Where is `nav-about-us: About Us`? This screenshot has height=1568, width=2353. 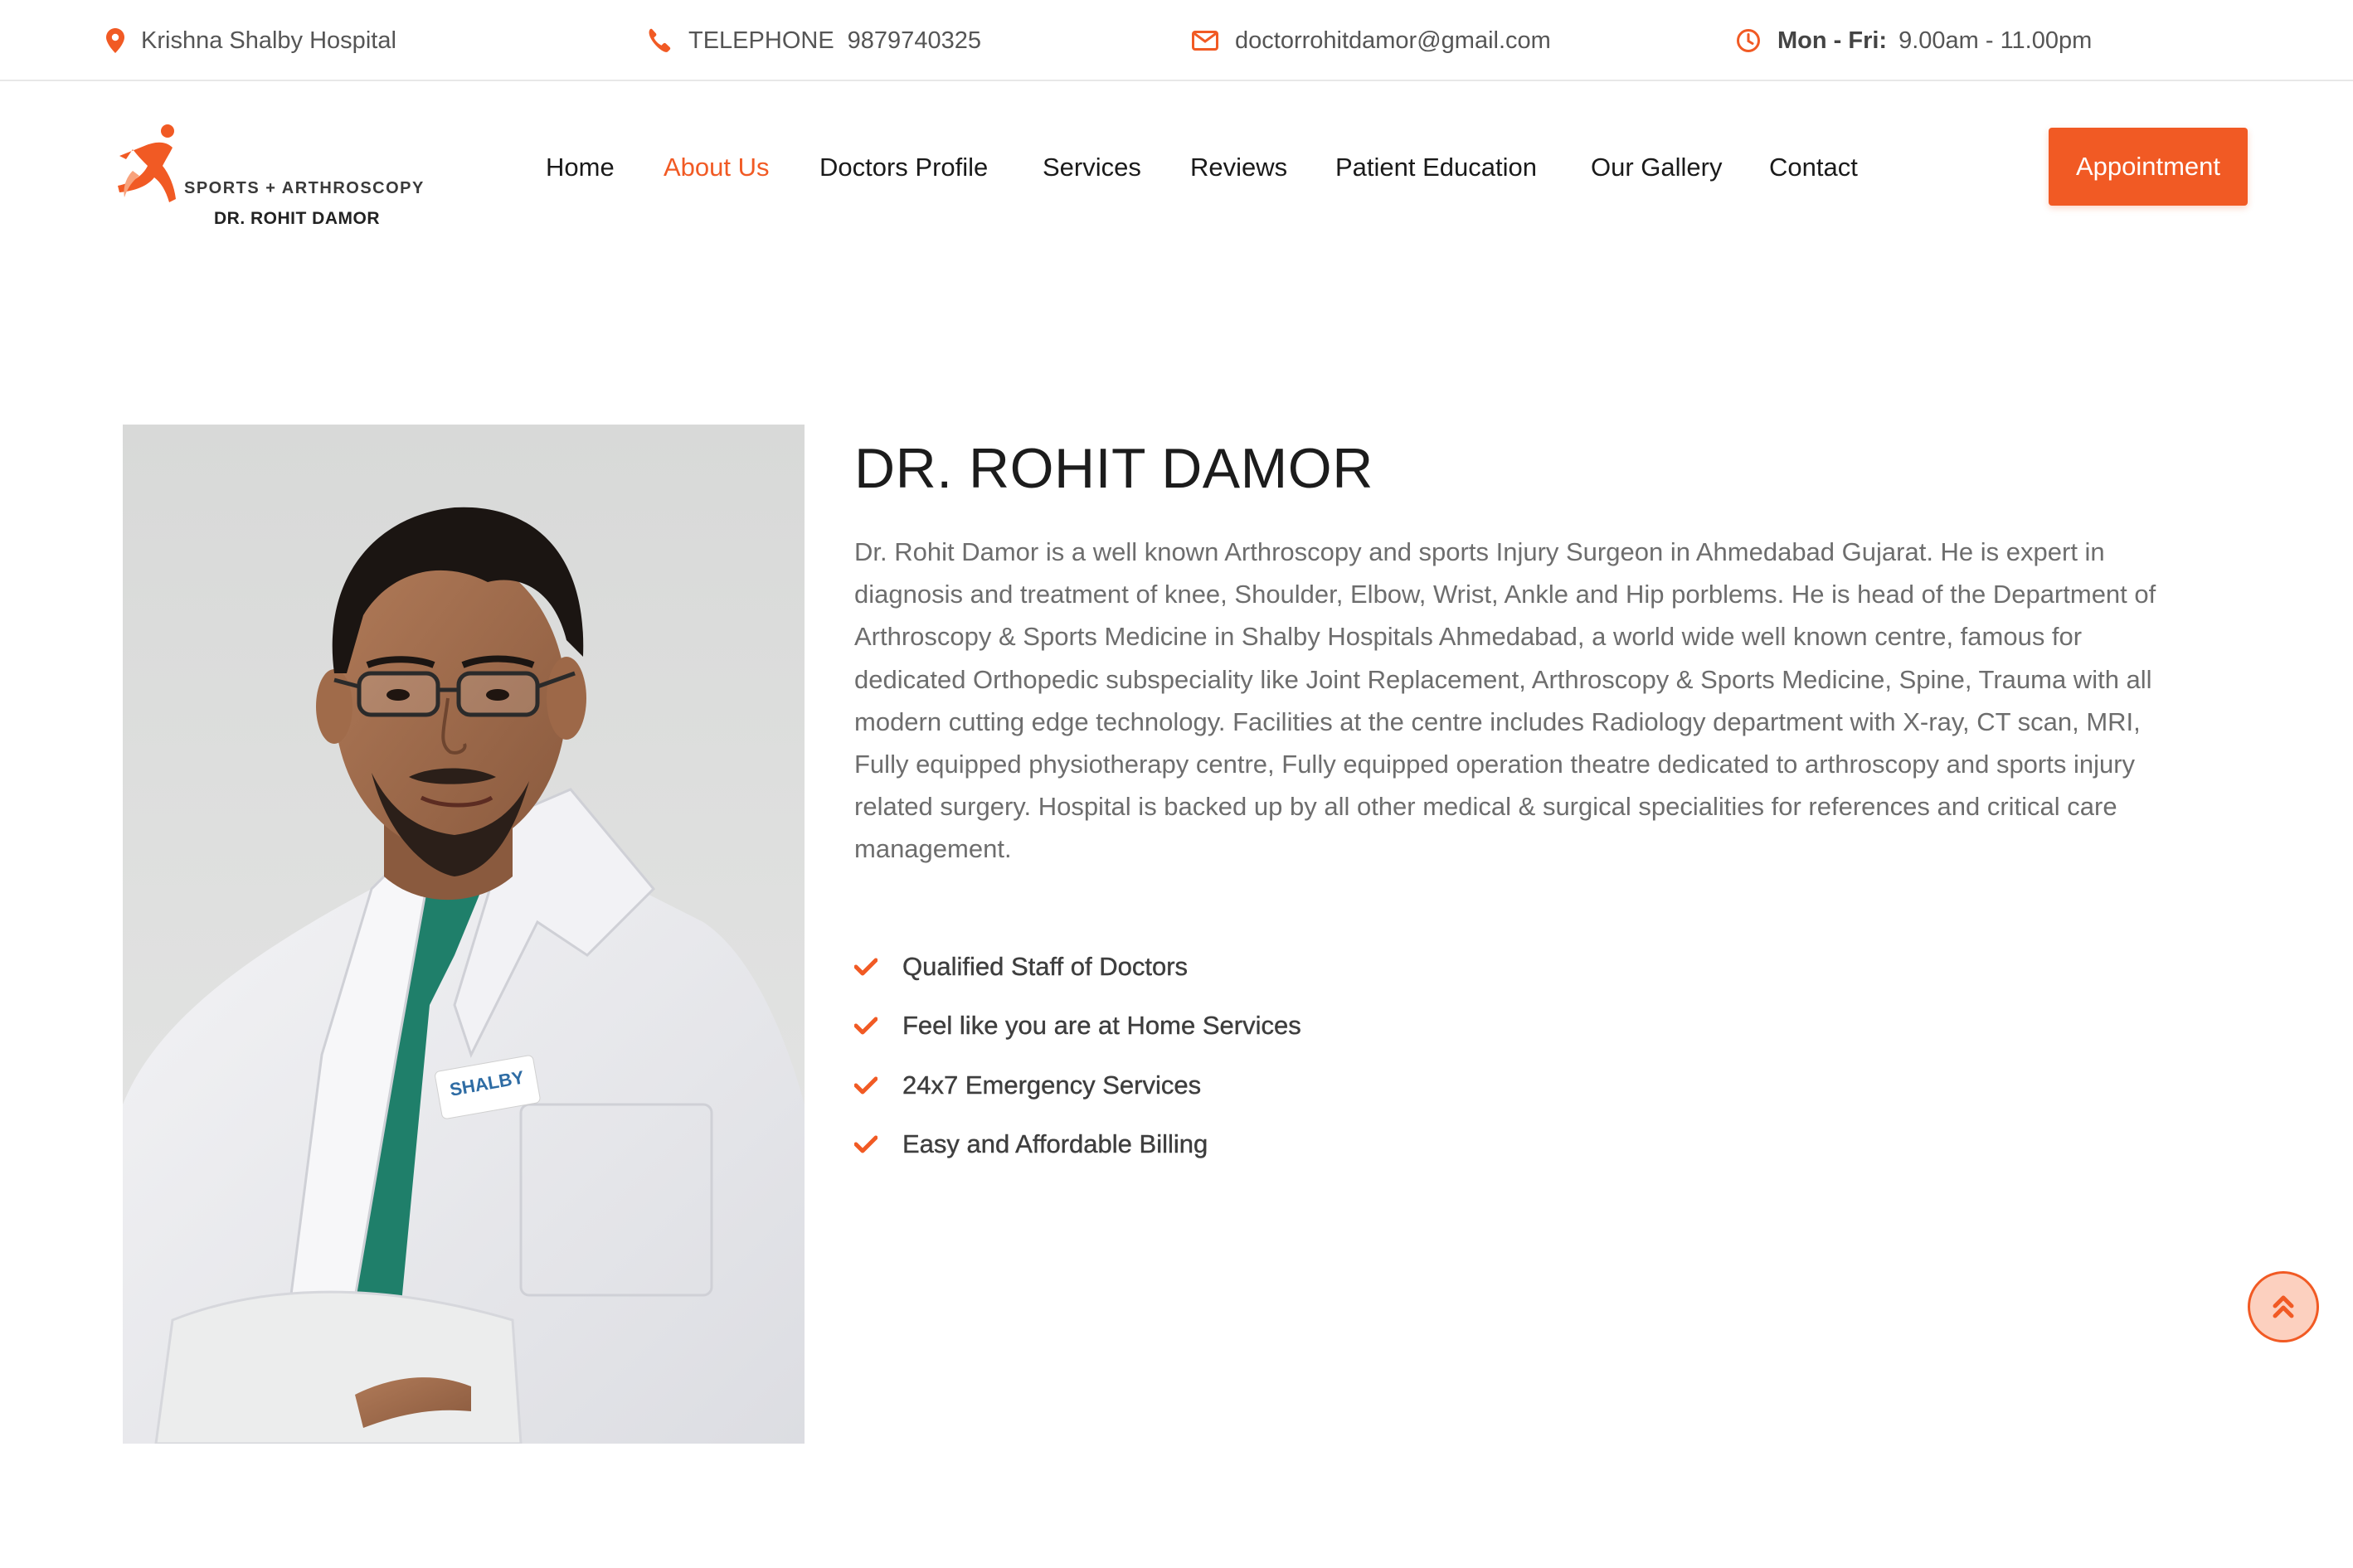
nav-about-us: About Us is located at coordinates (717, 167).